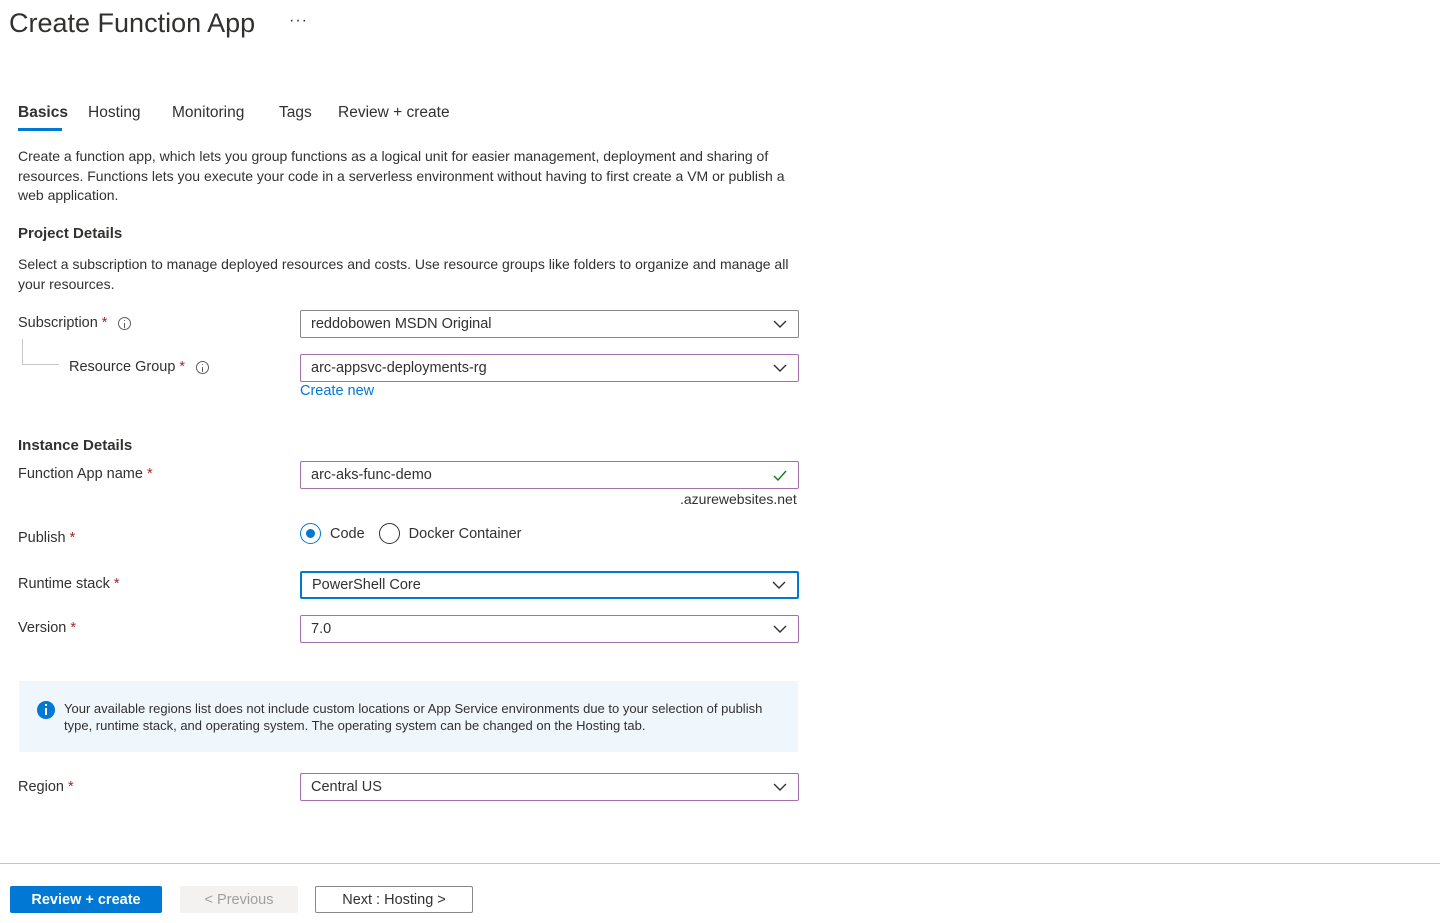  What do you see at coordinates (310, 533) in the screenshot?
I see `publish-code-radio` at bounding box center [310, 533].